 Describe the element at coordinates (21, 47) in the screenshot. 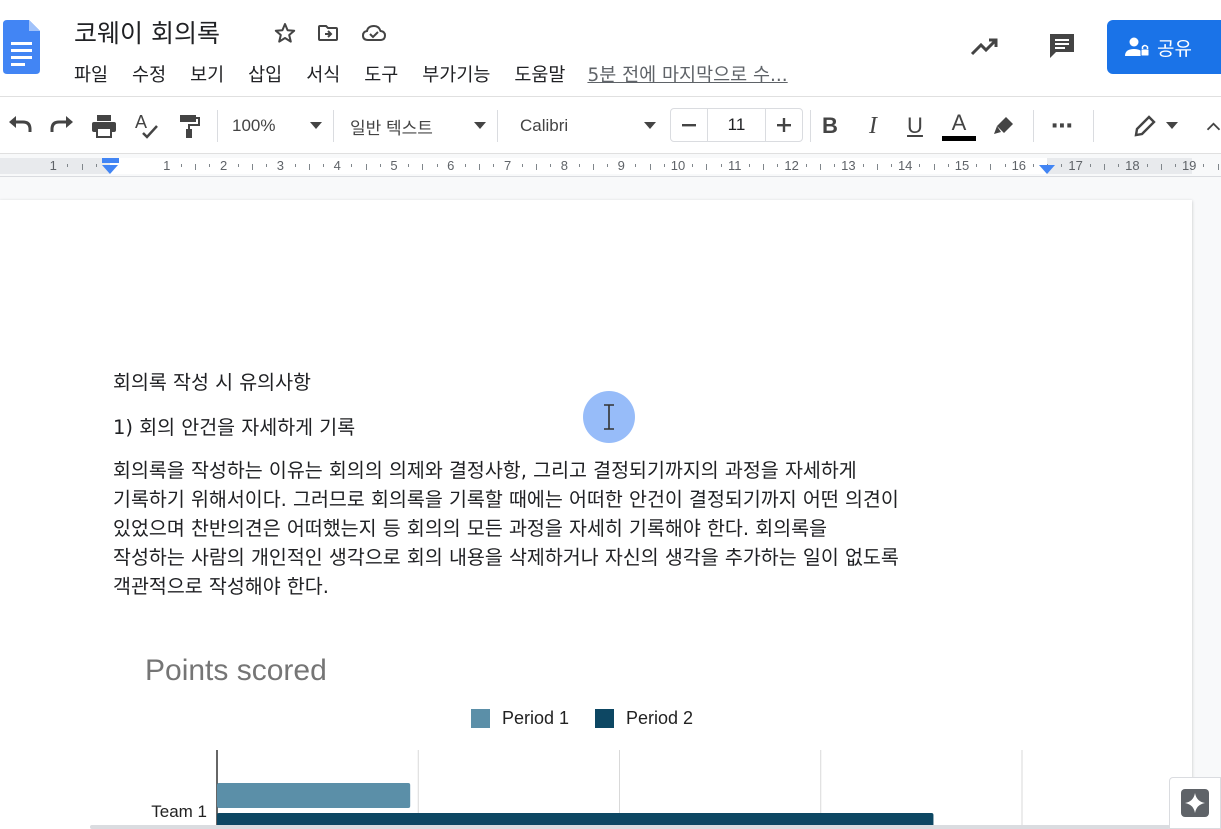

I see `docs-logo-icon` at that location.